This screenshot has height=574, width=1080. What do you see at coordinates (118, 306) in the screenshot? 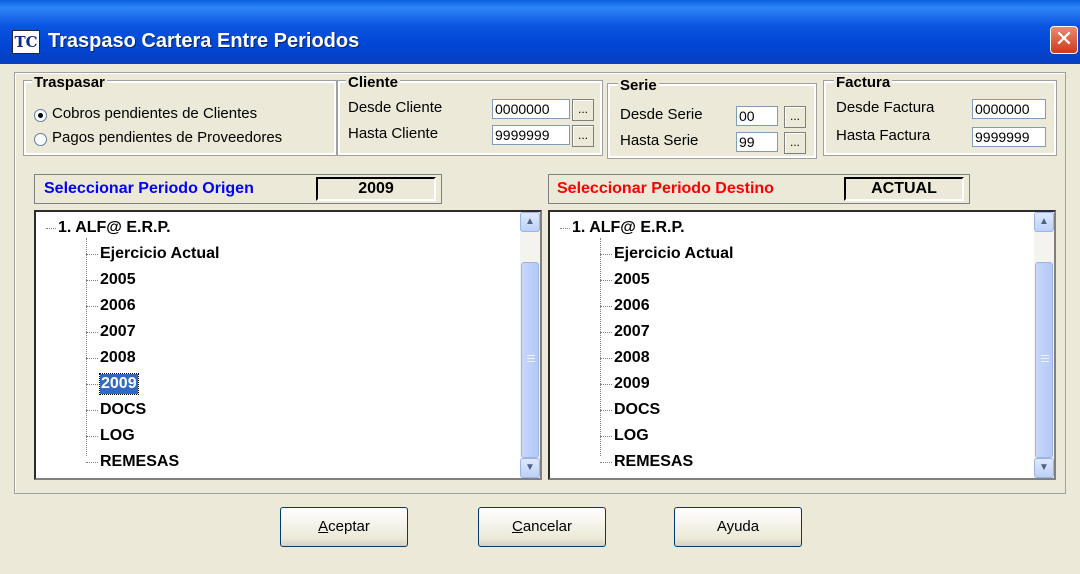
I see `origen-tree-node: 2006` at bounding box center [118, 306].